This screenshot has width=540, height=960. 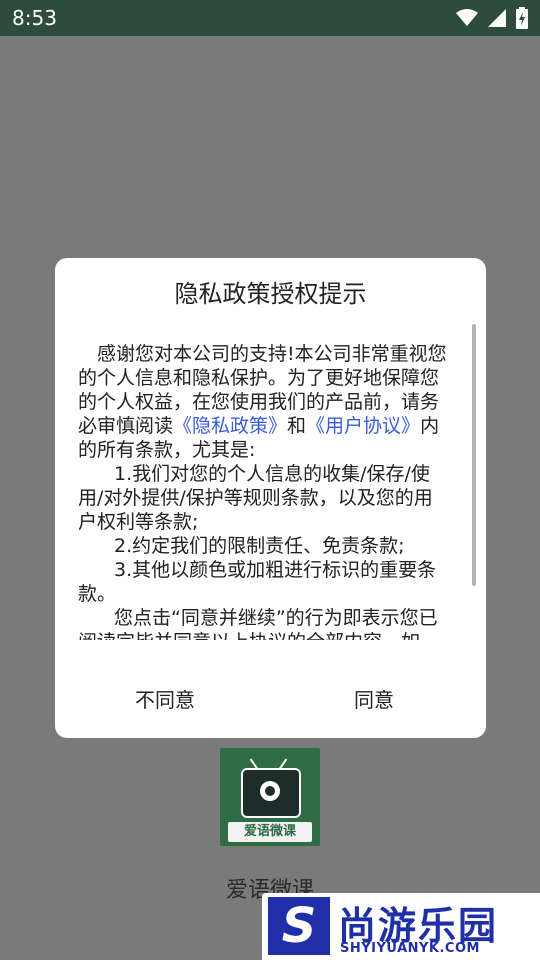 I want to click on status-icons, so click(x=492, y=18).